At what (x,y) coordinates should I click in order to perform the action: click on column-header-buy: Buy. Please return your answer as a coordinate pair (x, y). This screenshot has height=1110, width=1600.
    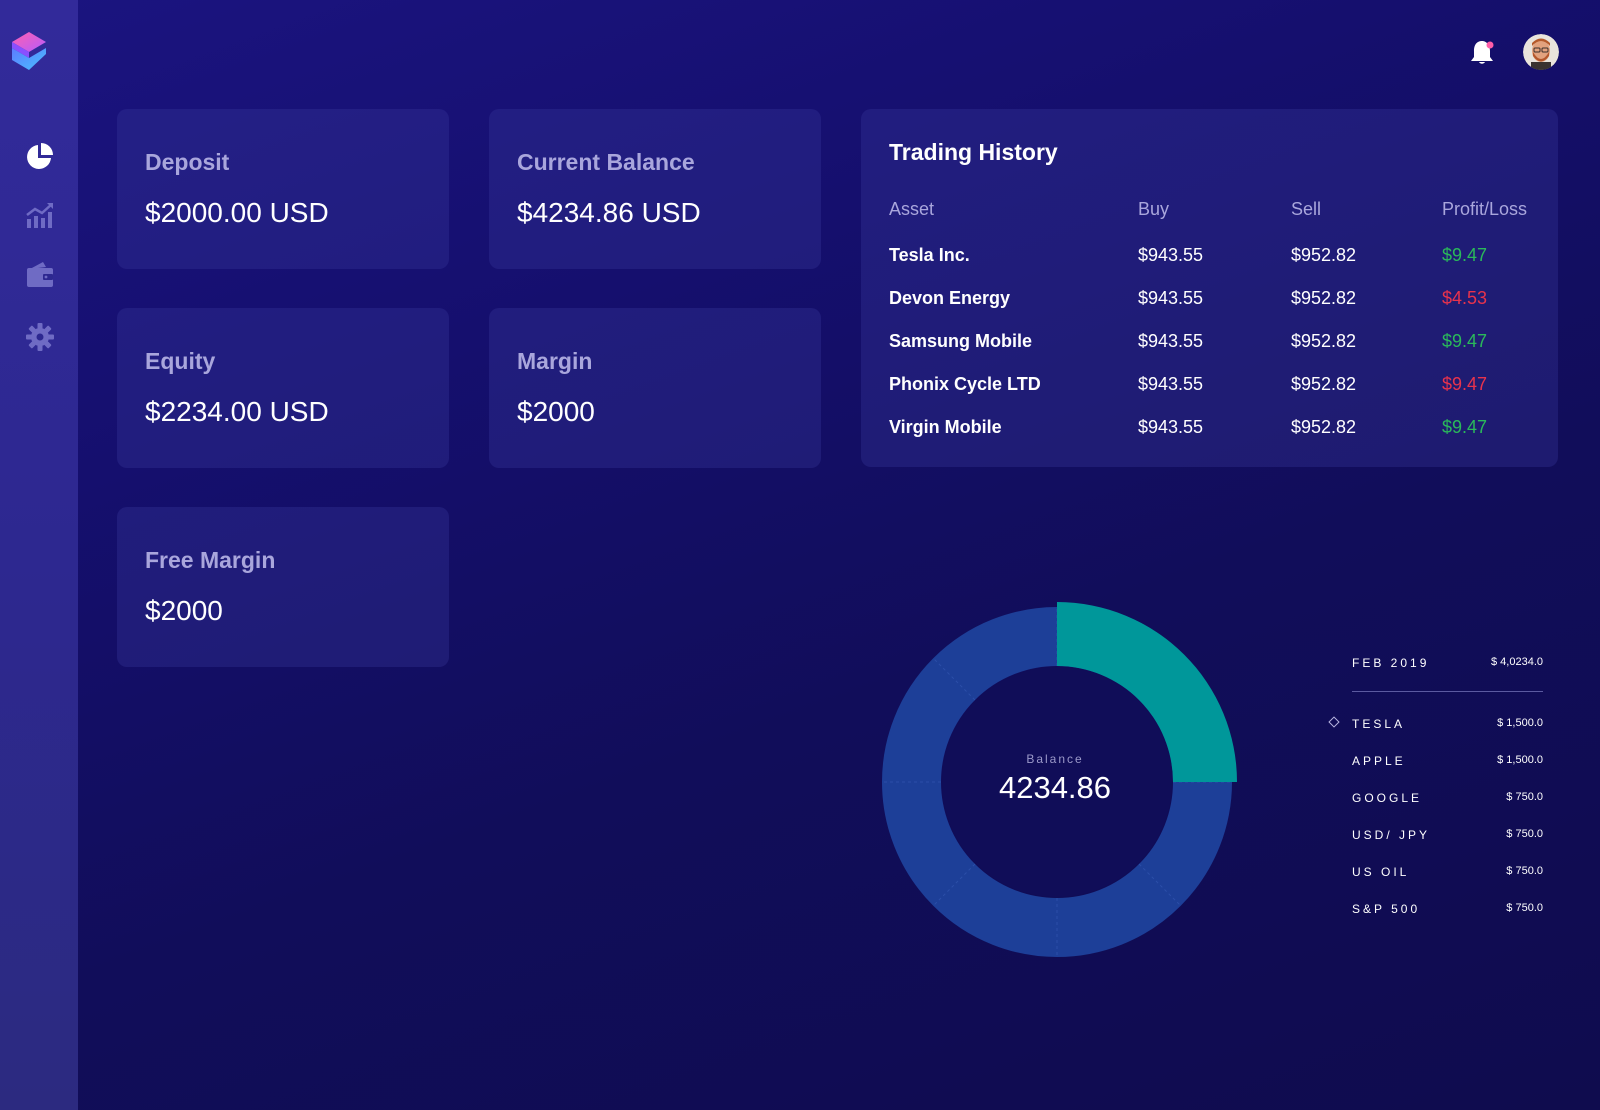
    Looking at the image, I should click on (1154, 209).